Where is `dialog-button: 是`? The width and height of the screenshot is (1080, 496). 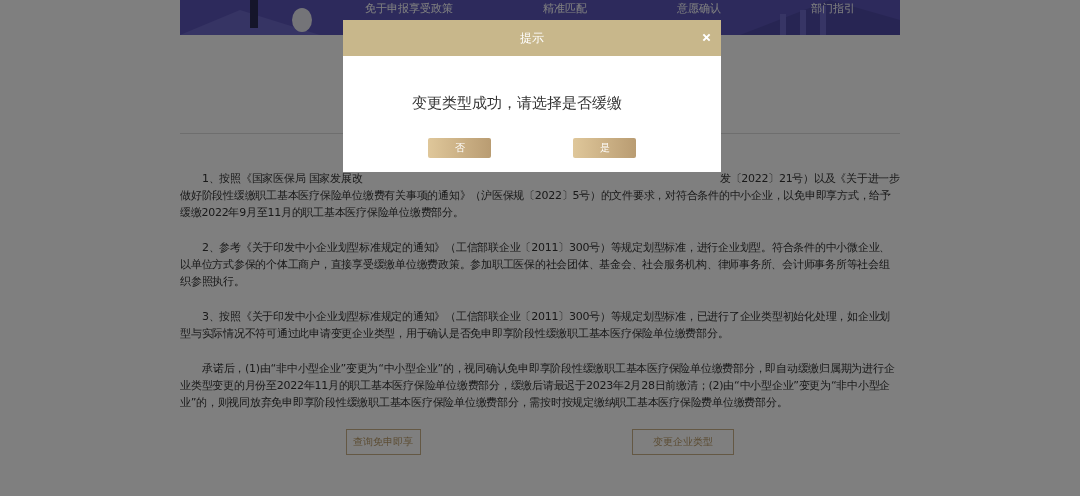
dialog-button: 是 is located at coordinates (604, 148).